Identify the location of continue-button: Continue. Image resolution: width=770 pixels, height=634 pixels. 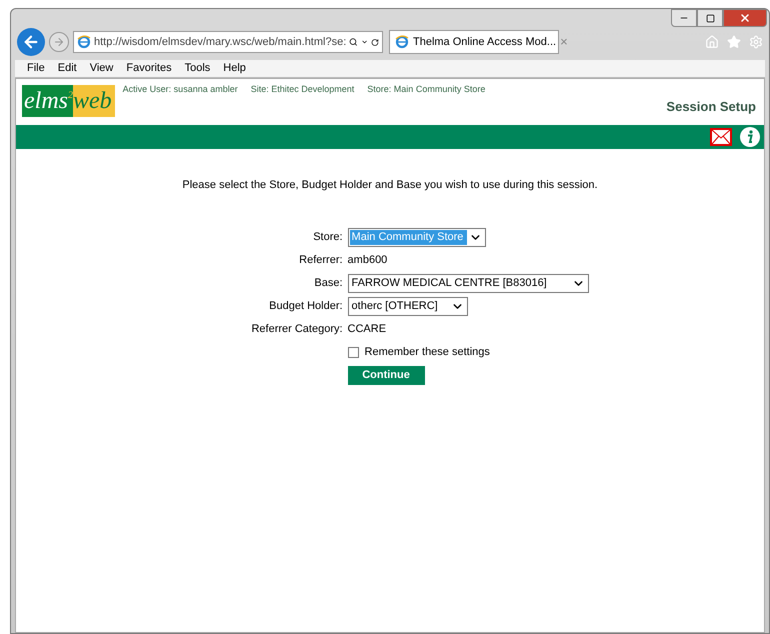
(386, 375).